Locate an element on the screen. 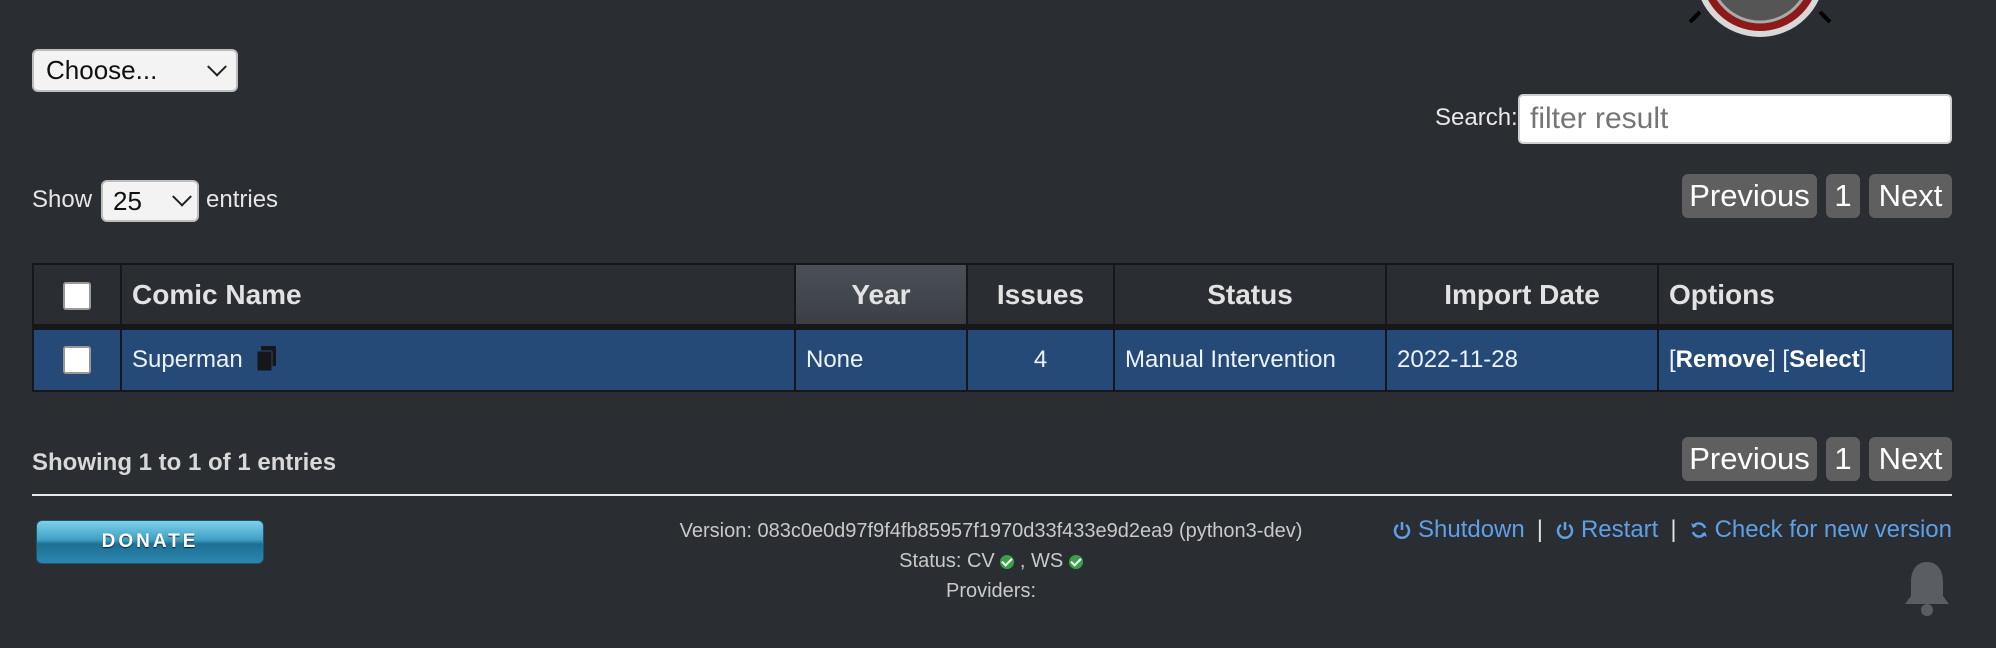 The width and height of the screenshot is (1996, 648). donate-button: DONATE is located at coordinates (150, 542).